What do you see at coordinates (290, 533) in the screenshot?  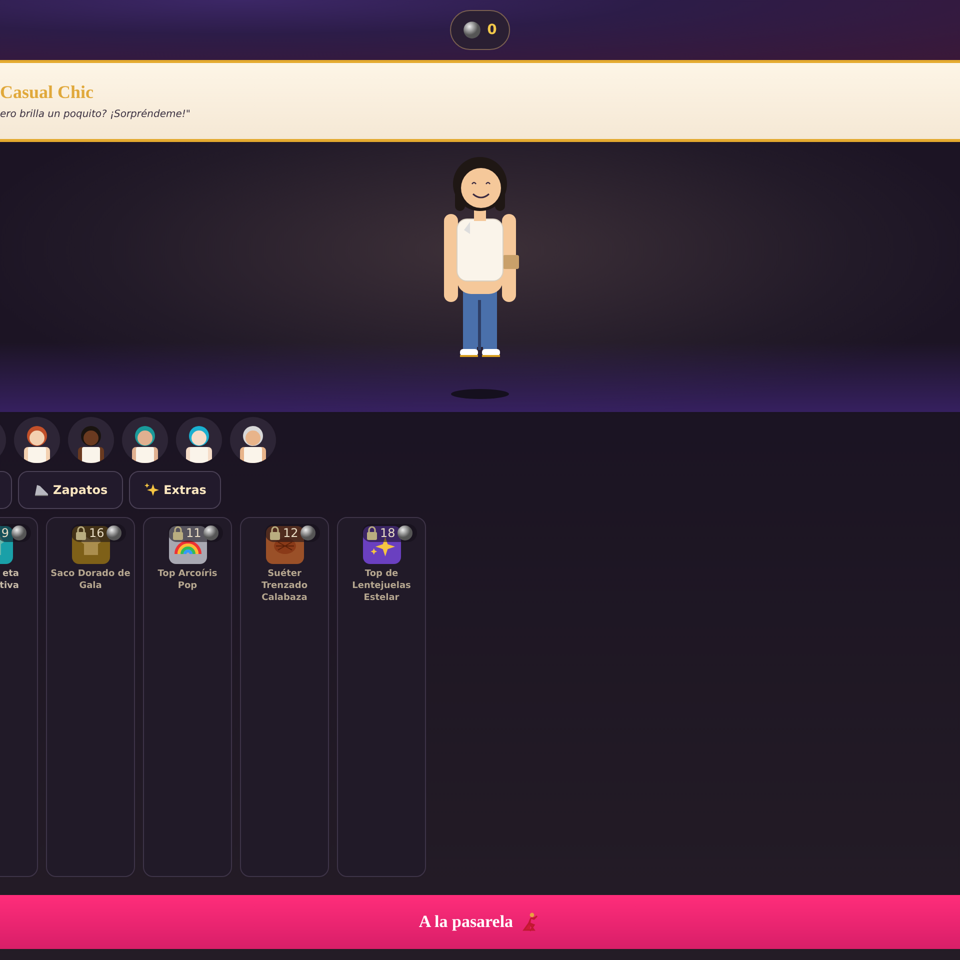 I see `price-amount: 12` at bounding box center [290, 533].